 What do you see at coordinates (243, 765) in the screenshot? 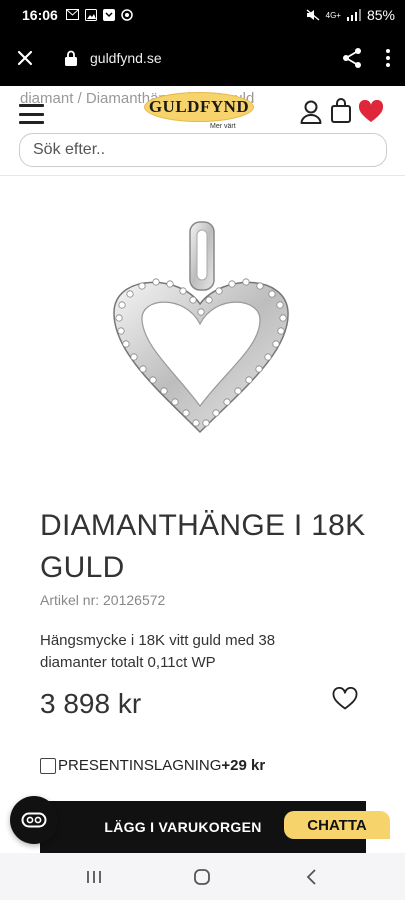
I see `gift-wrap-price: +29 kr` at bounding box center [243, 765].